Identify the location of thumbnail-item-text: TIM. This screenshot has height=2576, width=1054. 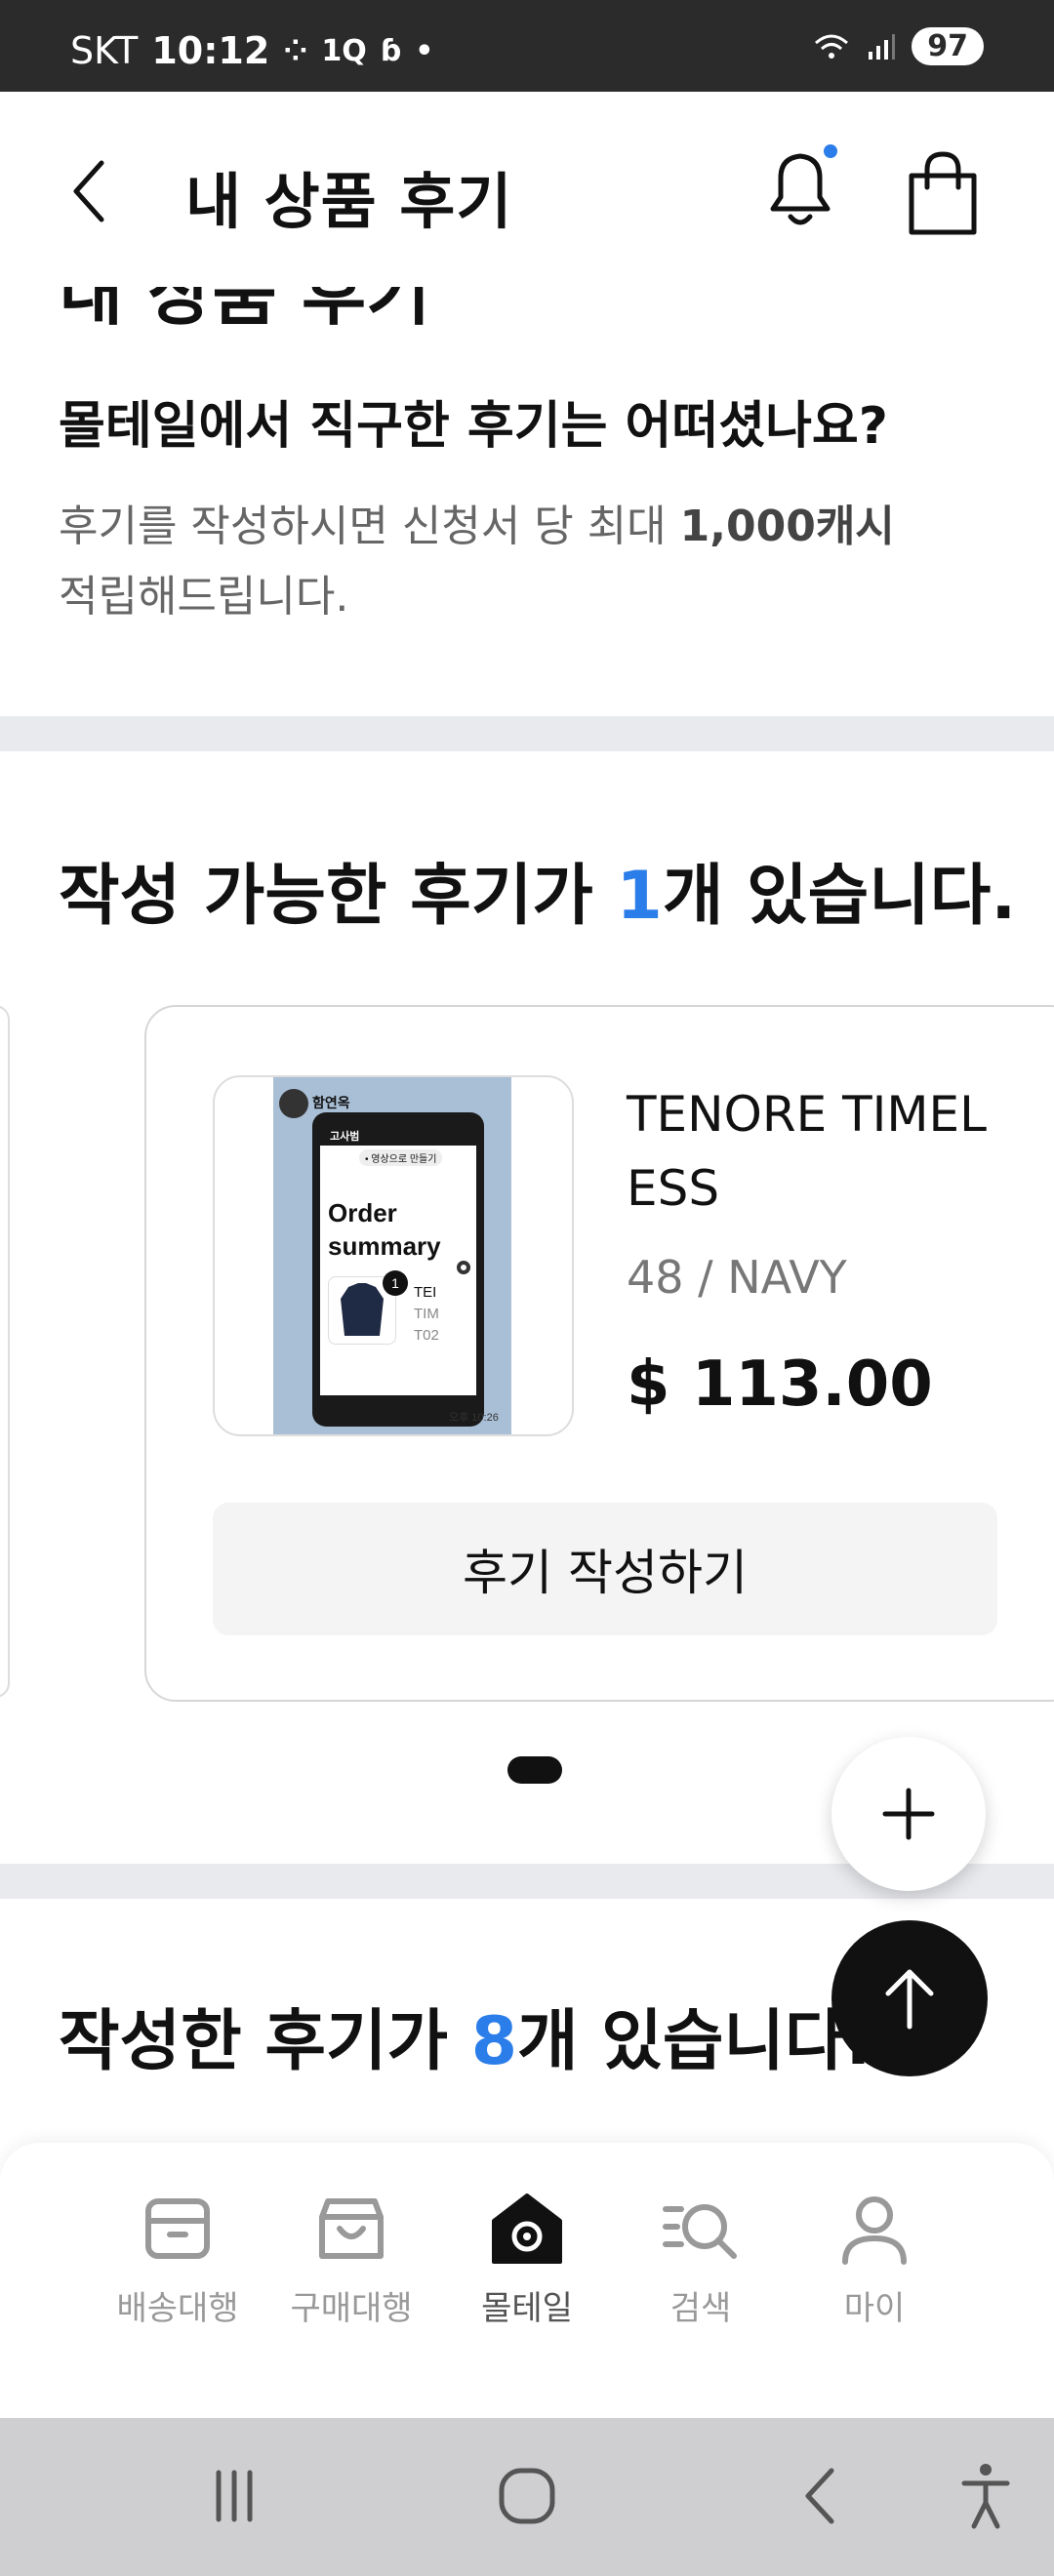
(426, 1314).